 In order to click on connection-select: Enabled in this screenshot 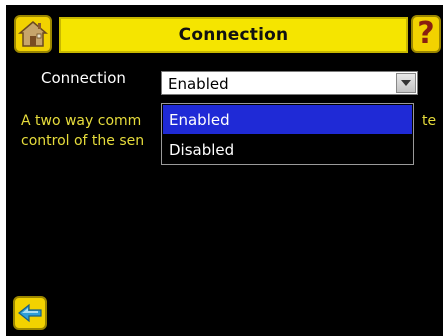, I will do `click(289, 83)`.